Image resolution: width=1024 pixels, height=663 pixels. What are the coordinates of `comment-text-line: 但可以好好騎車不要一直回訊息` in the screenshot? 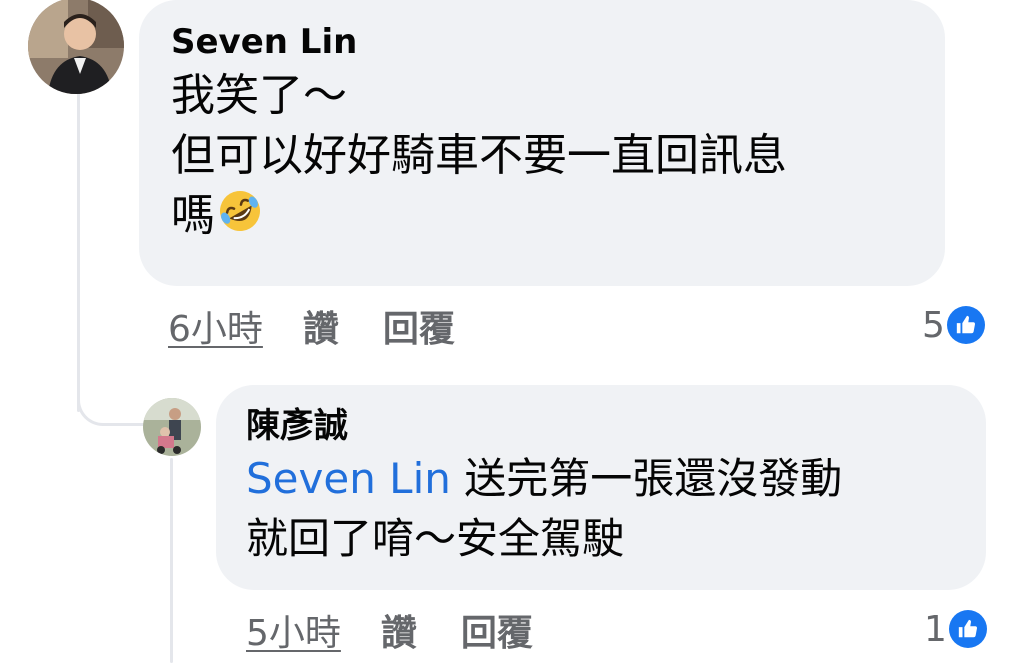 It's located at (479, 155).